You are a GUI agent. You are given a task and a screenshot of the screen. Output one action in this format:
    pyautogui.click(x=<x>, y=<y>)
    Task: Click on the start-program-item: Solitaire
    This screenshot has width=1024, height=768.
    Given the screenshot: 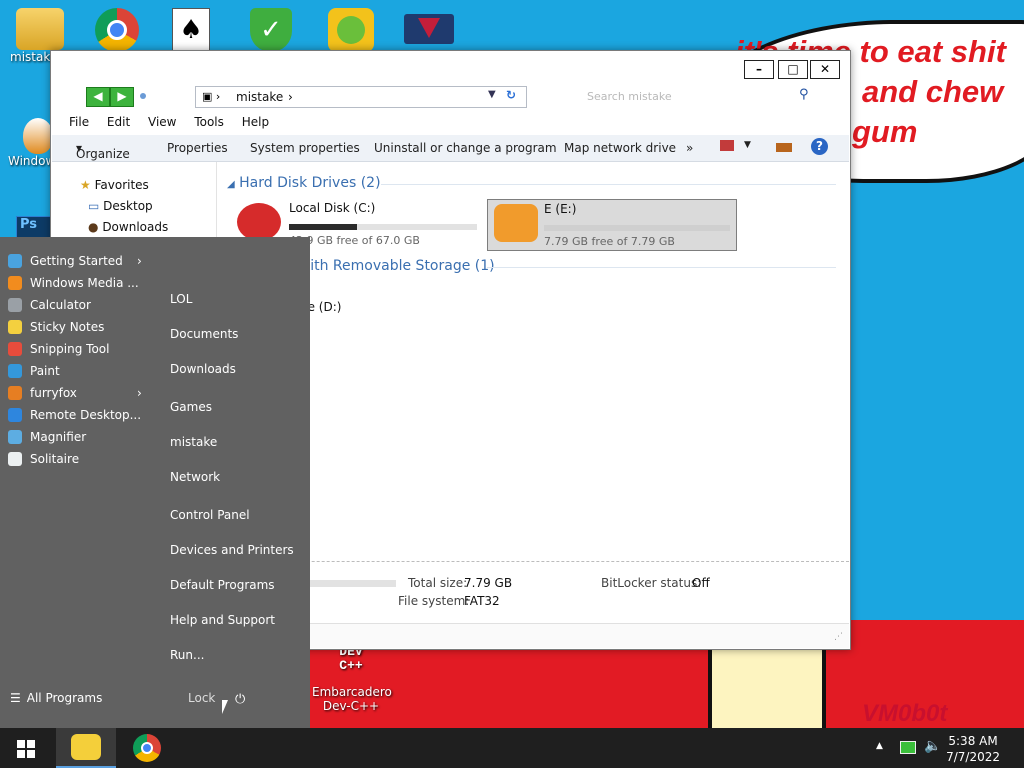 What is the action you would take?
    pyautogui.click(x=43, y=462)
    